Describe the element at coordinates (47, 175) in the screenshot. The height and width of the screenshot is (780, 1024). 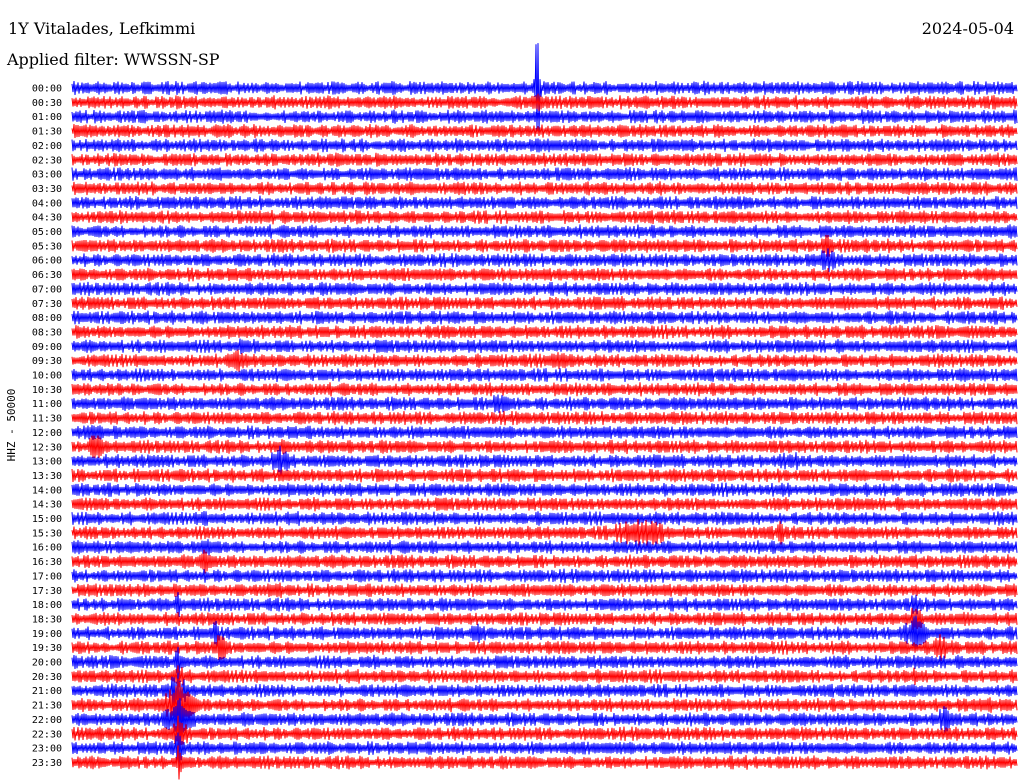
I see `row-label-0300: 03:00` at that location.